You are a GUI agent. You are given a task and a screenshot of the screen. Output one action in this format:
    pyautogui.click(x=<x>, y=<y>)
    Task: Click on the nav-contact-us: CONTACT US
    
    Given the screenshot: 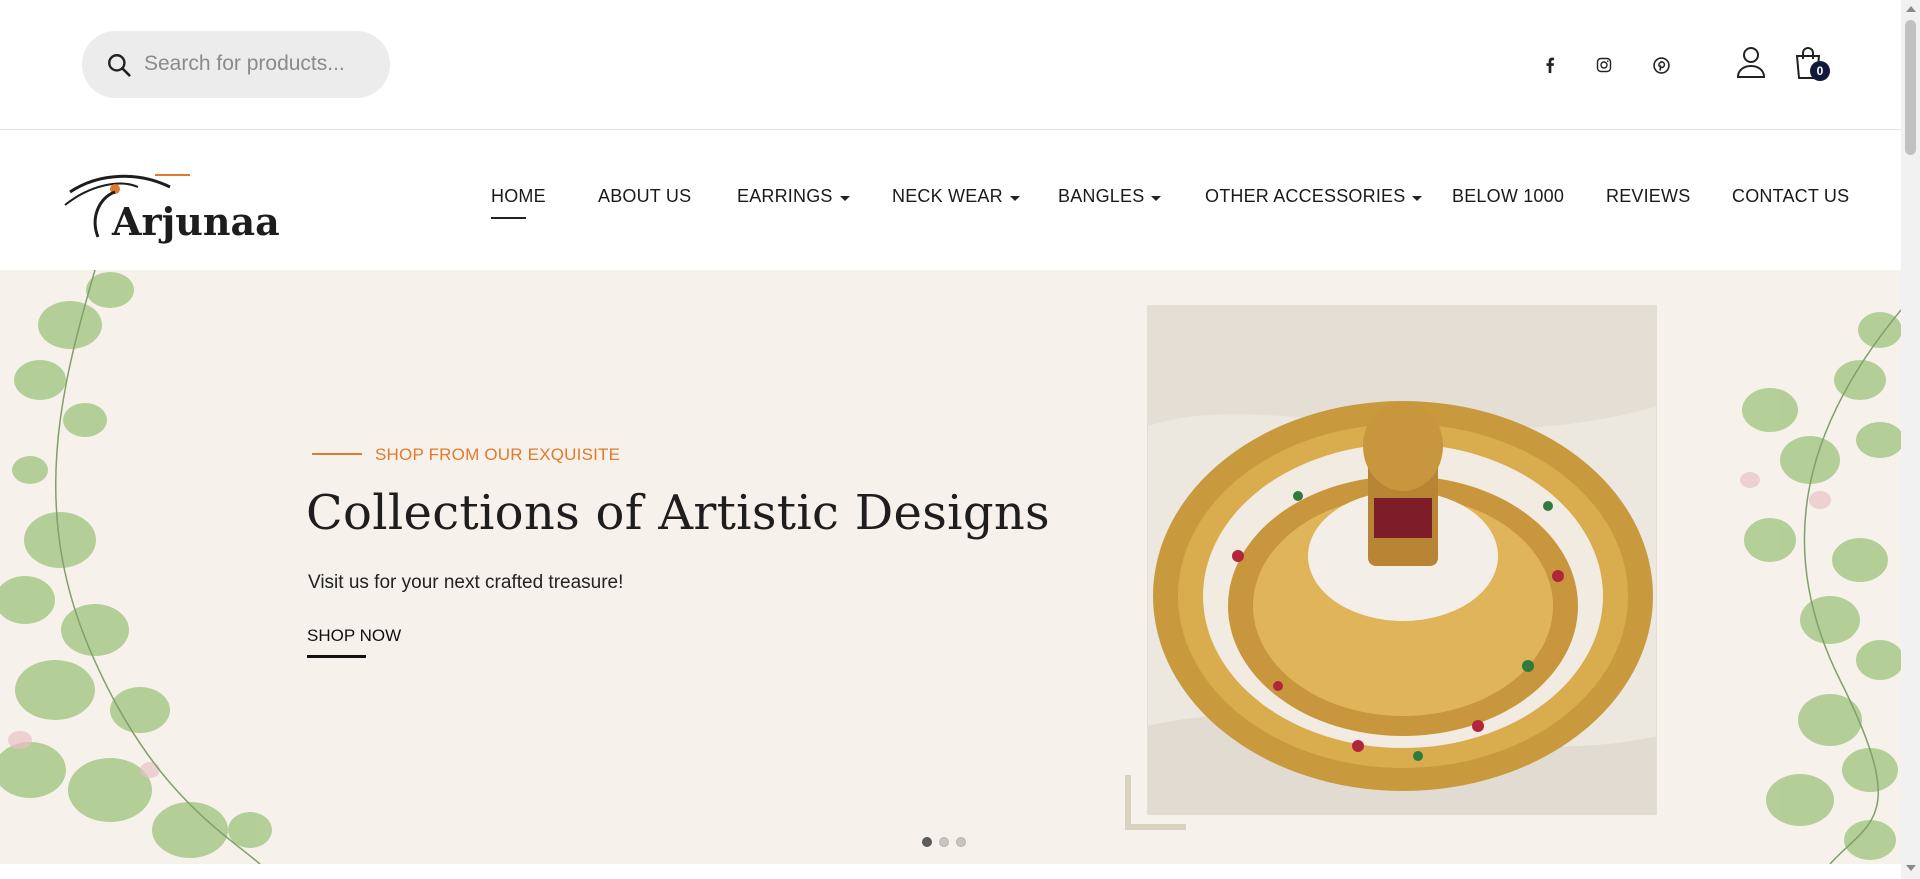 What is the action you would take?
    pyautogui.click(x=1790, y=196)
    